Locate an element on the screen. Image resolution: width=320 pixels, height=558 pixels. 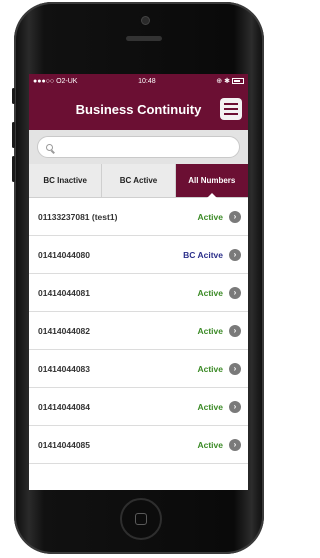
home-square-icon is located at coordinates (141, 519).